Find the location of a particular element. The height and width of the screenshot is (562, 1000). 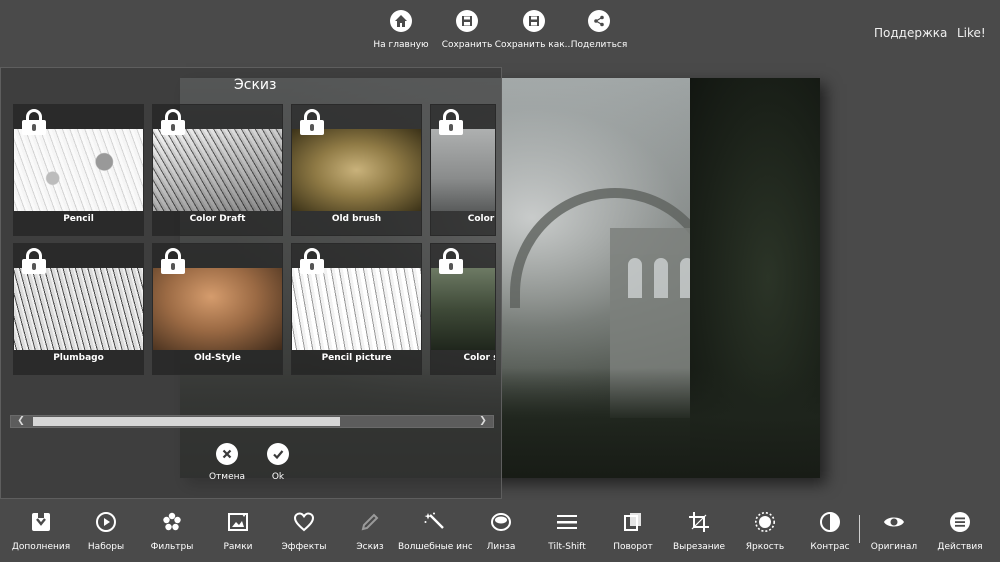

ok-button: Ok is located at coordinates (278, 462).